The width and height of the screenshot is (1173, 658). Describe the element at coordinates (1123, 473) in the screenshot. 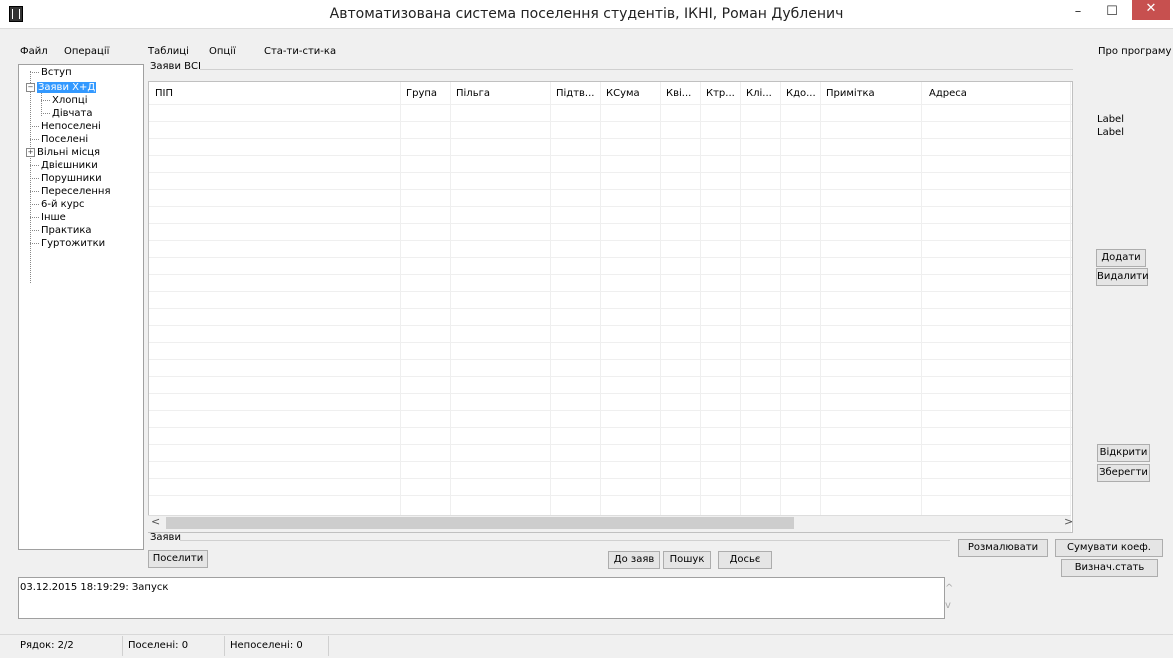

I see `save-button: Зберегти` at that location.